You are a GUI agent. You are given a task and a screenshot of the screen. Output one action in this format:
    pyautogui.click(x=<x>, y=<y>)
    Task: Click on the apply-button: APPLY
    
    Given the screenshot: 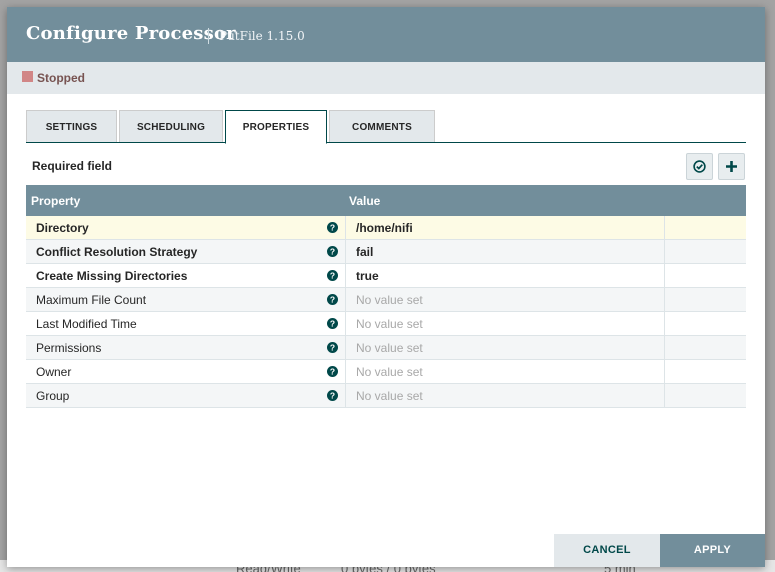 What is the action you would take?
    pyautogui.click(x=712, y=550)
    